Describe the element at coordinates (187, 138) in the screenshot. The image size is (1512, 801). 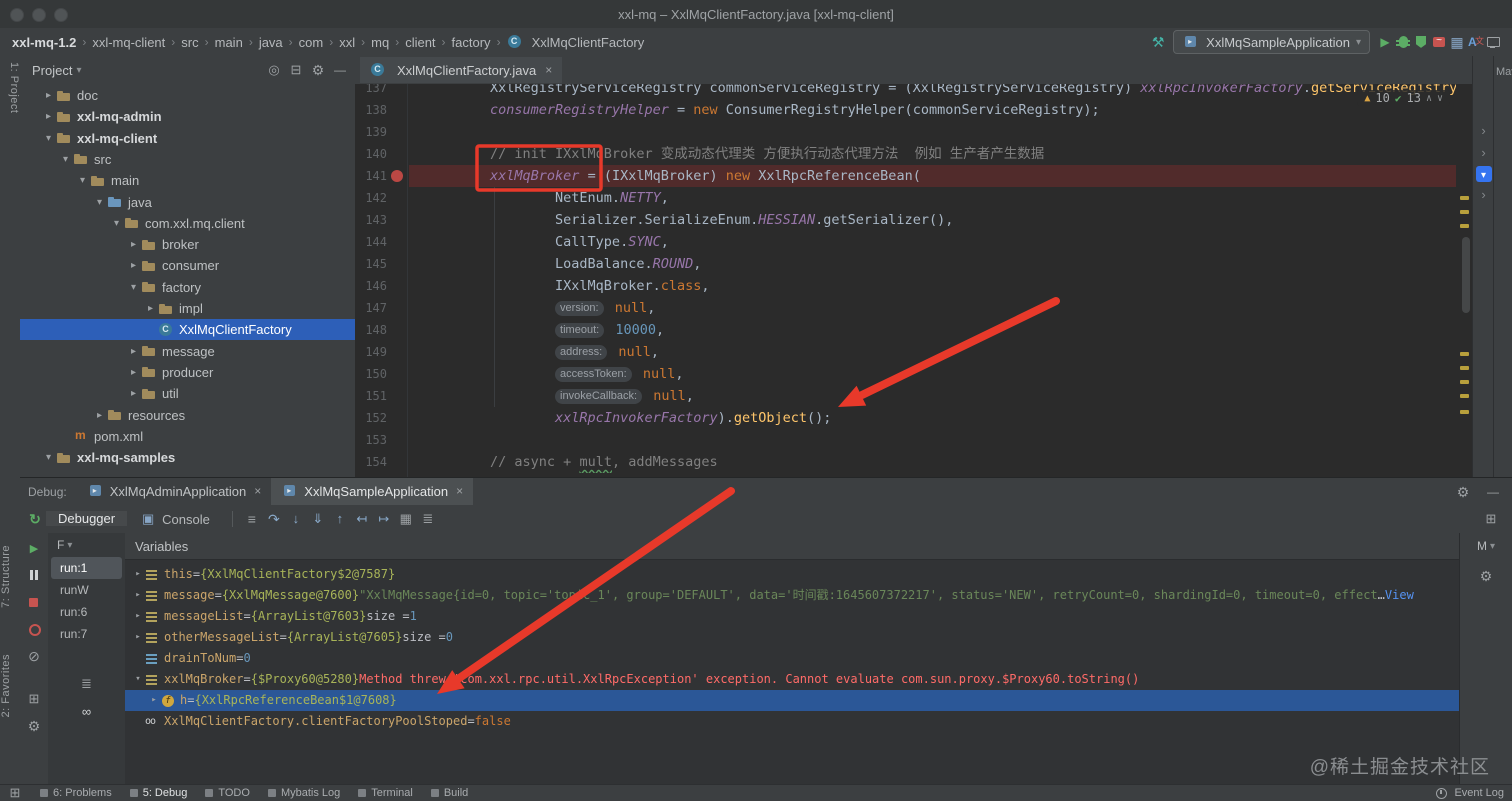
I see `tree-item: ▾ xxl-mq-client` at that location.